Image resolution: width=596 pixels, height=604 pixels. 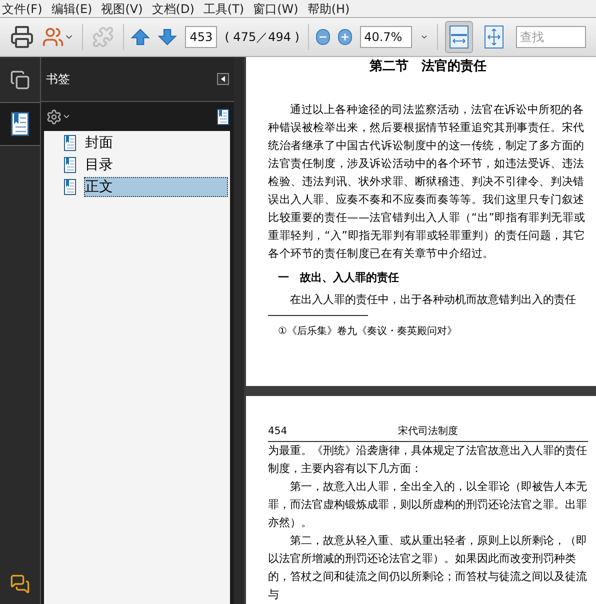 I want to click on gear-icon, so click(x=54, y=116).